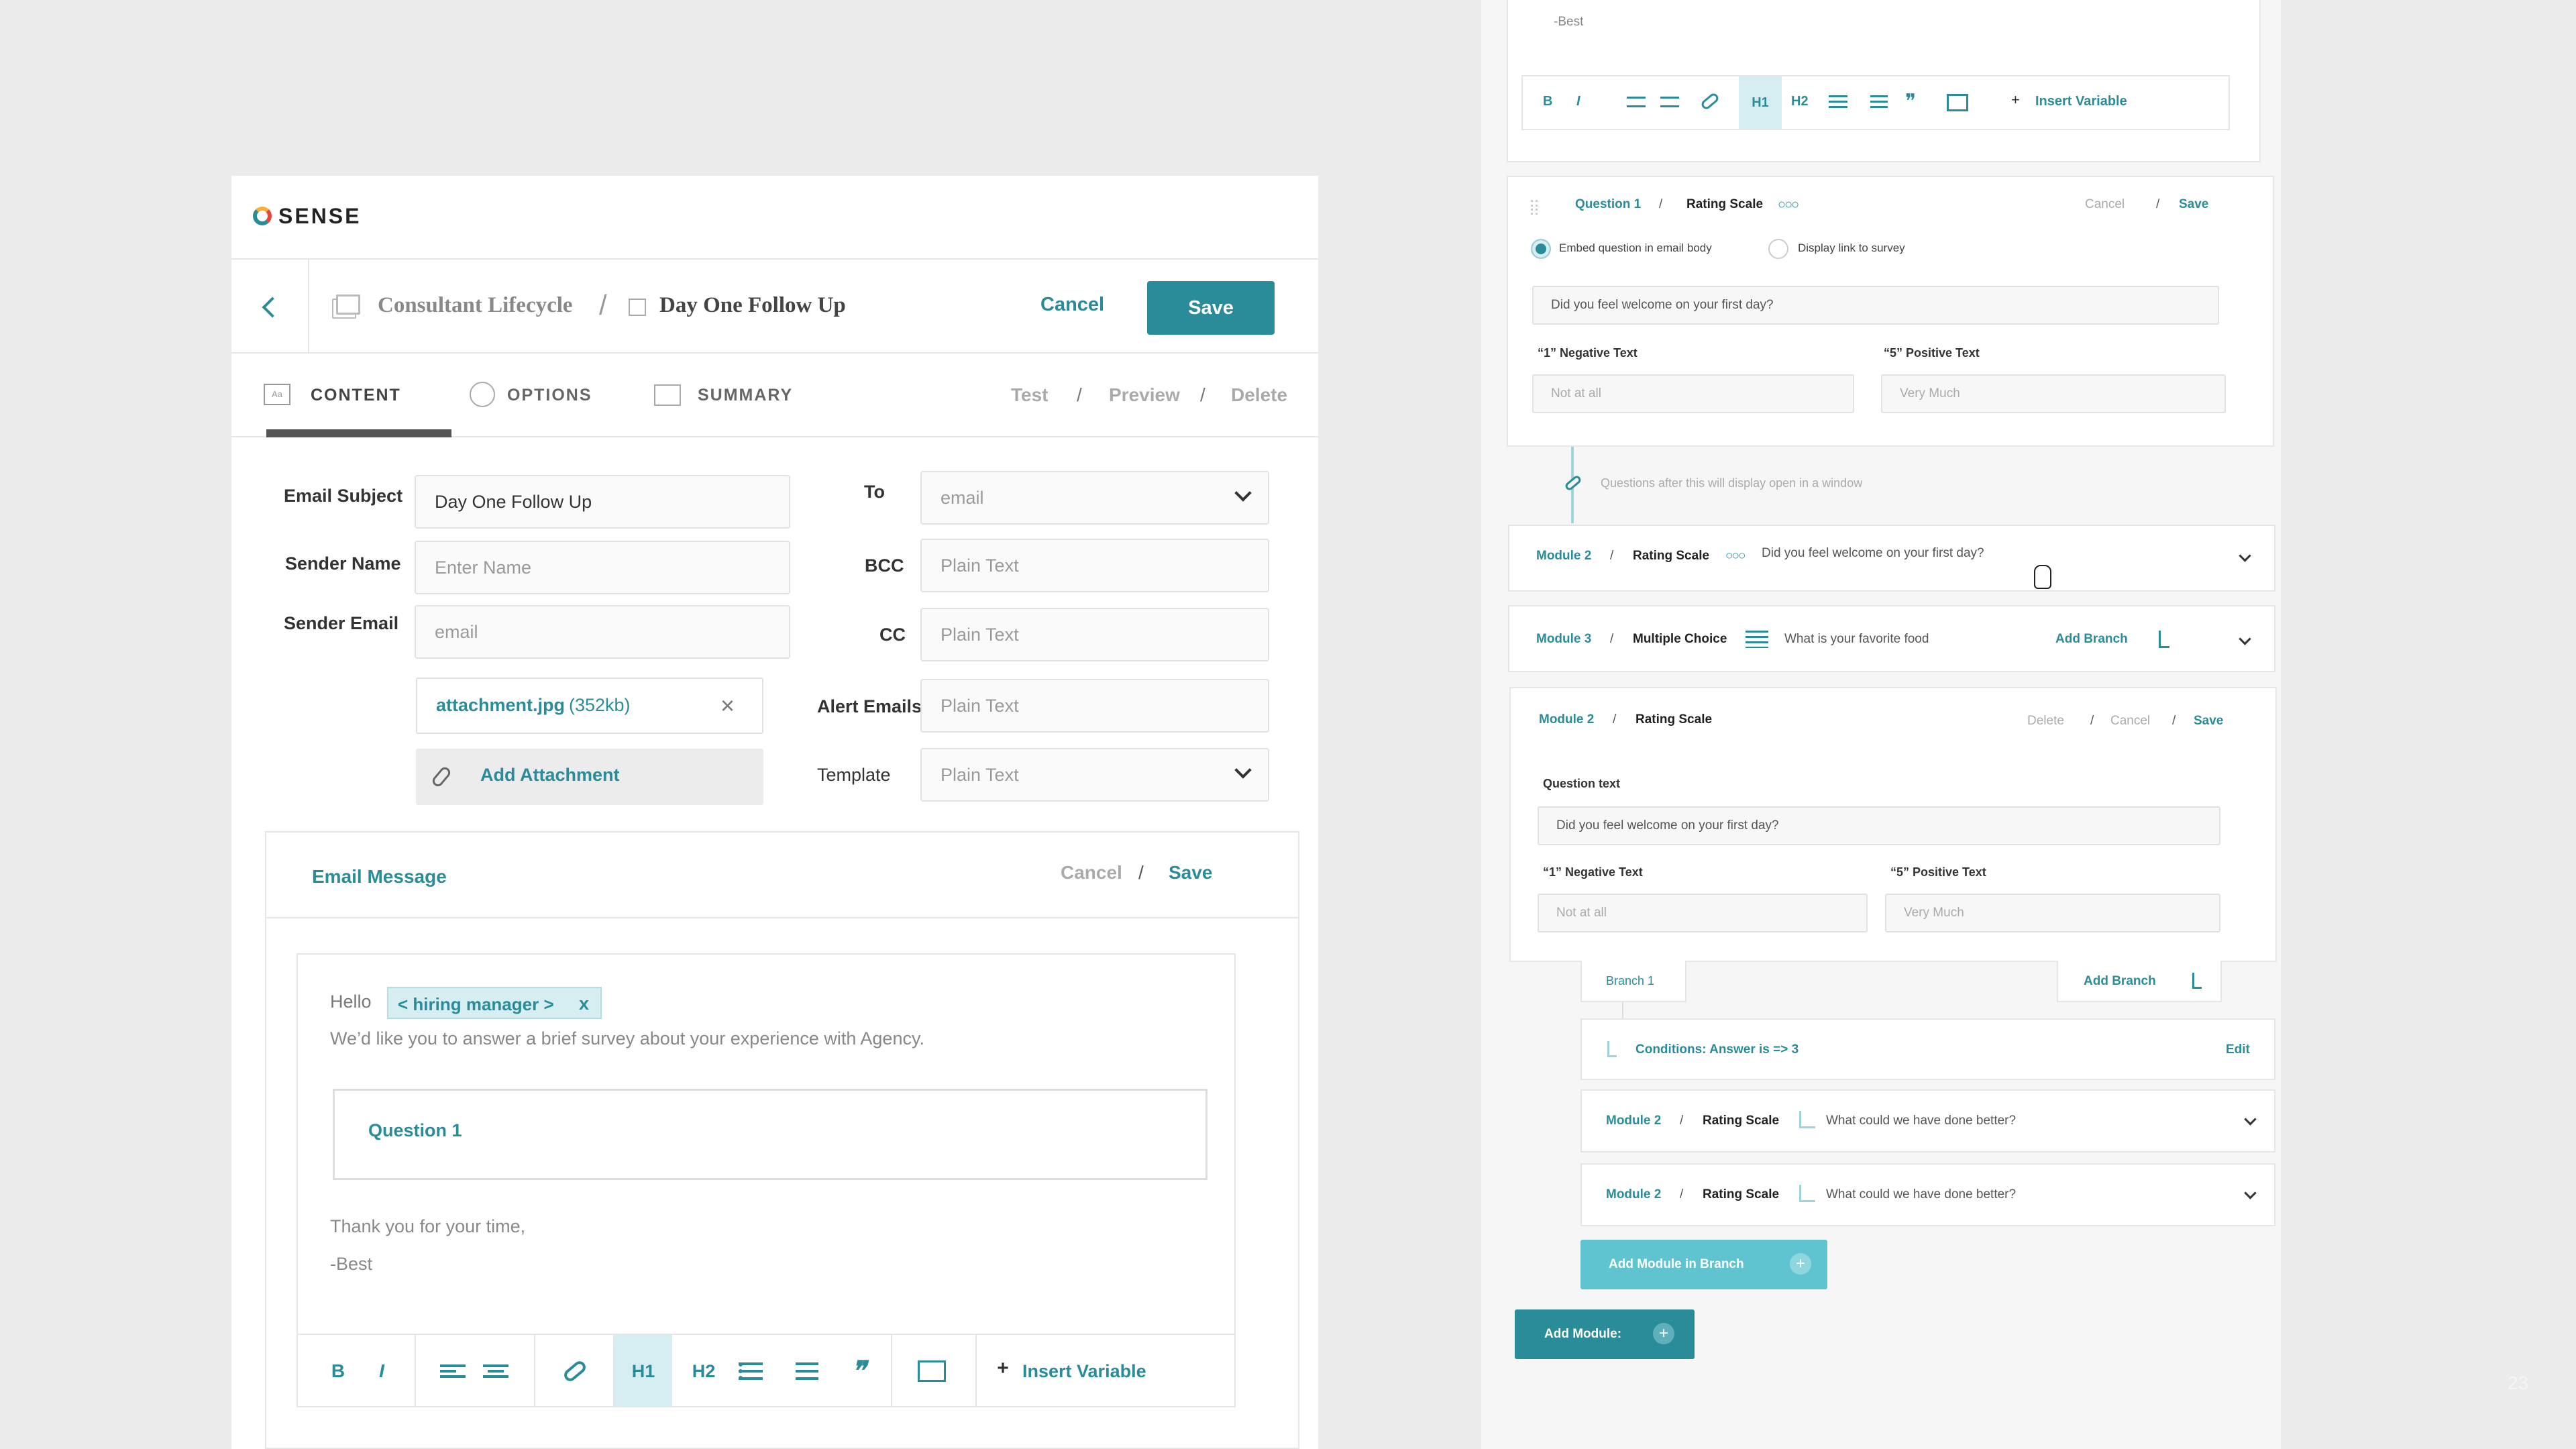 This screenshot has height=1449, width=2576. I want to click on add-module-button: Add Module: +, so click(1605, 1334).